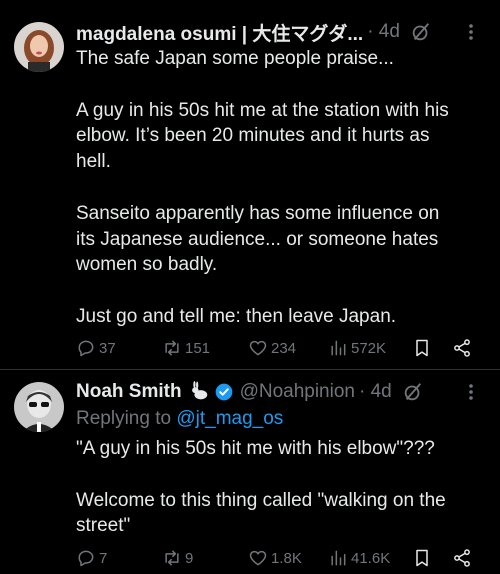 This screenshot has height=574, width=500. I want to click on views-button: 572K, so click(357, 348).